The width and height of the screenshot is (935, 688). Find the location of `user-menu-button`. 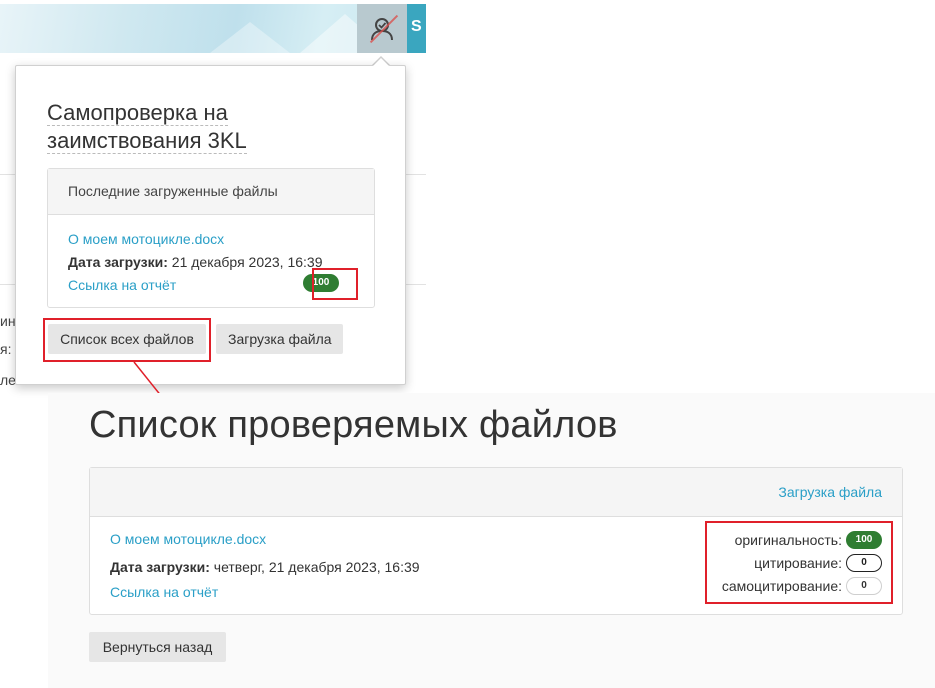

user-menu-button is located at coordinates (382, 28).